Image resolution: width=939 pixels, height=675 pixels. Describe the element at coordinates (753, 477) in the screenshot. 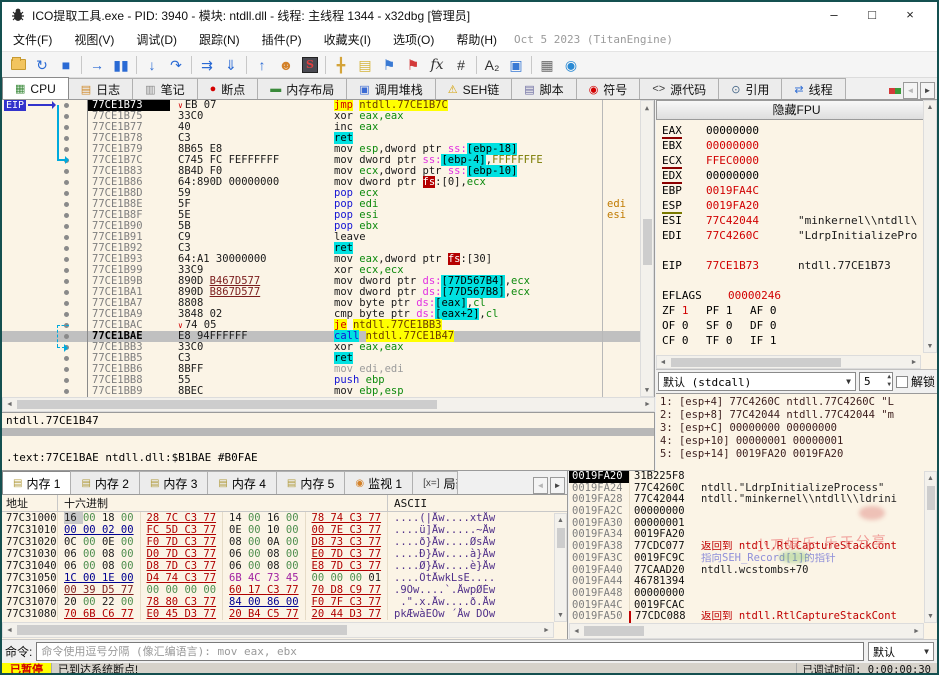

I see `stack-row: 0019FA20 31B225F8` at that location.